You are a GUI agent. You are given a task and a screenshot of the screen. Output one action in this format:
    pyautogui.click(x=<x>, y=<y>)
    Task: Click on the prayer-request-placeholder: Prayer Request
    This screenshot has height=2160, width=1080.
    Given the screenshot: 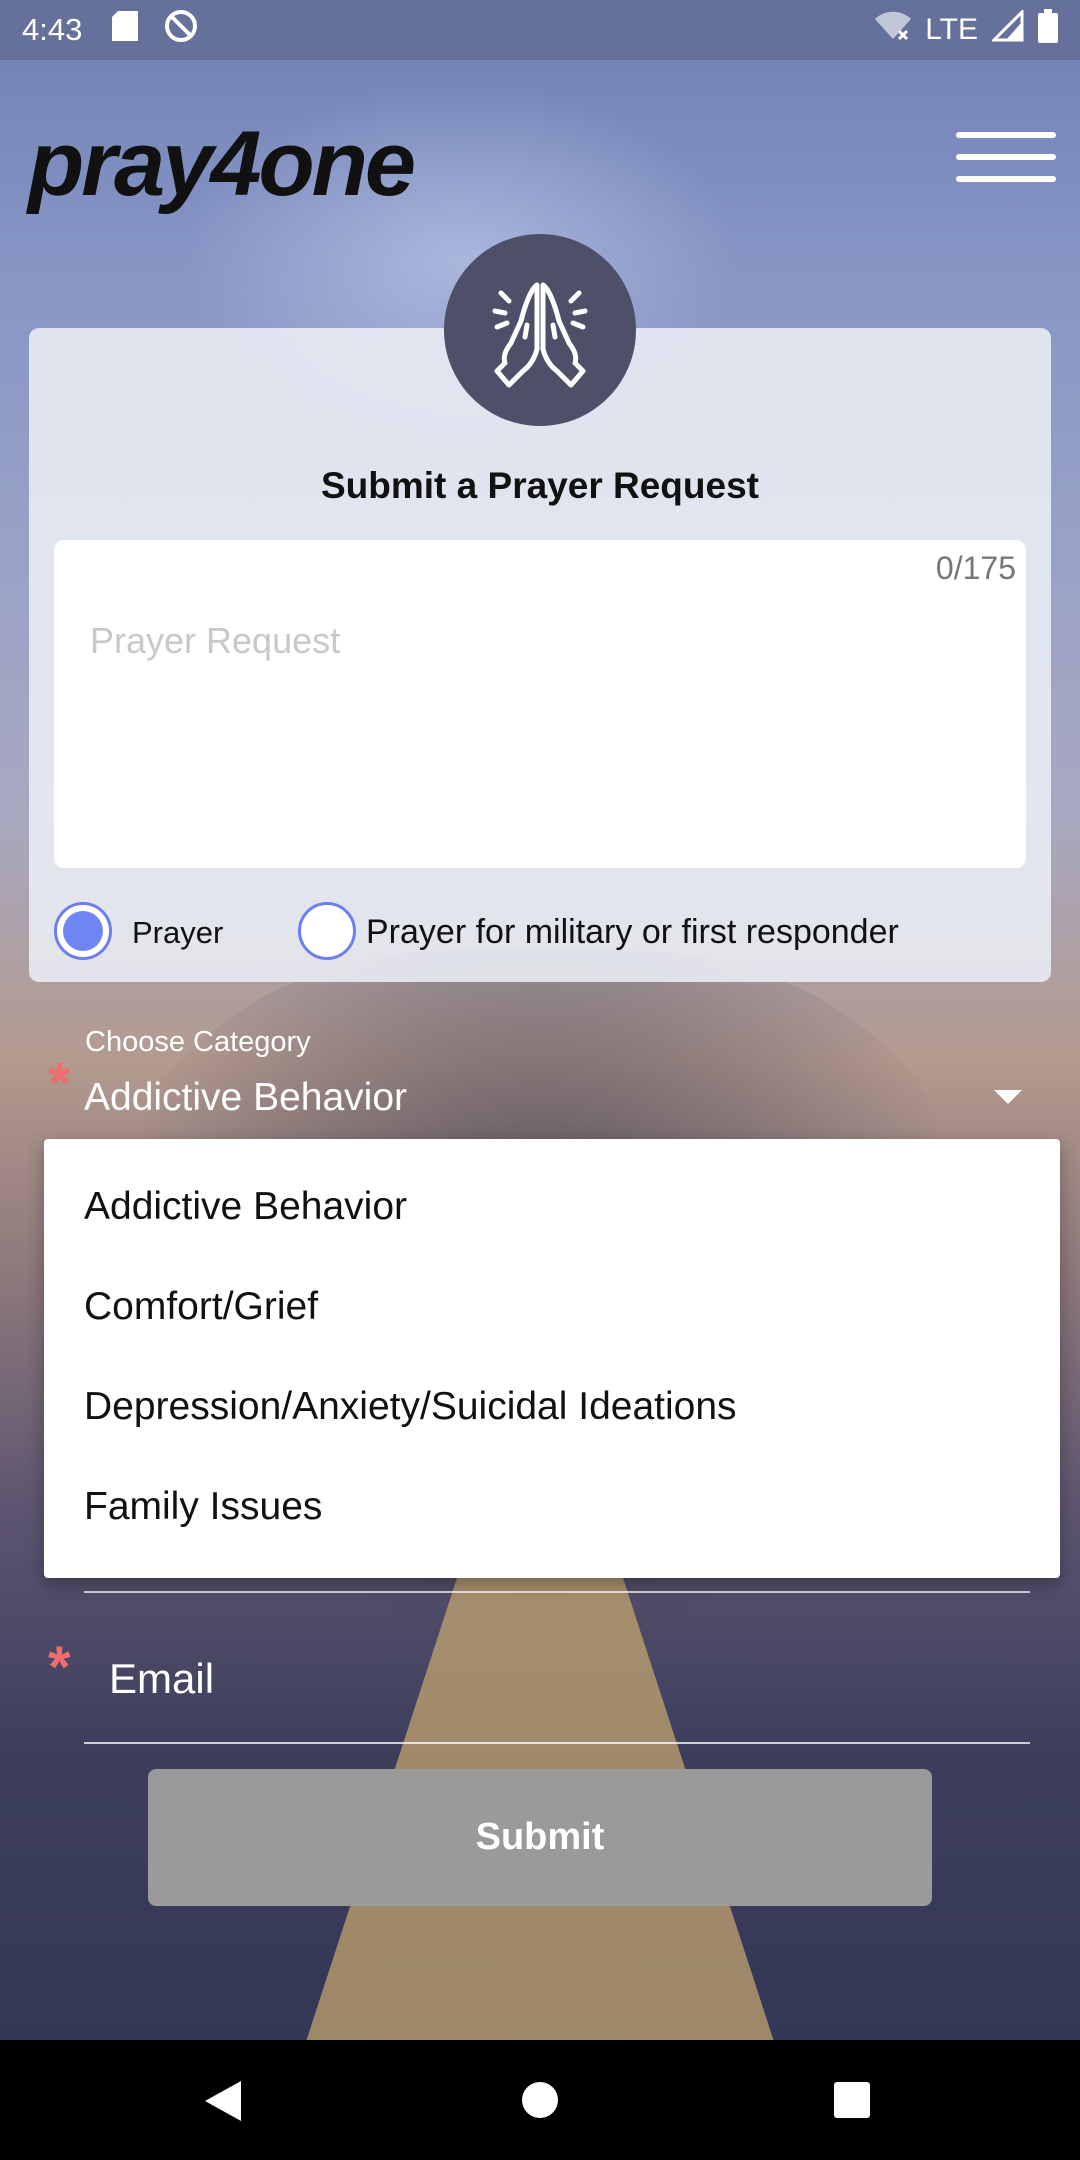 What is the action you would take?
    pyautogui.click(x=215, y=640)
    